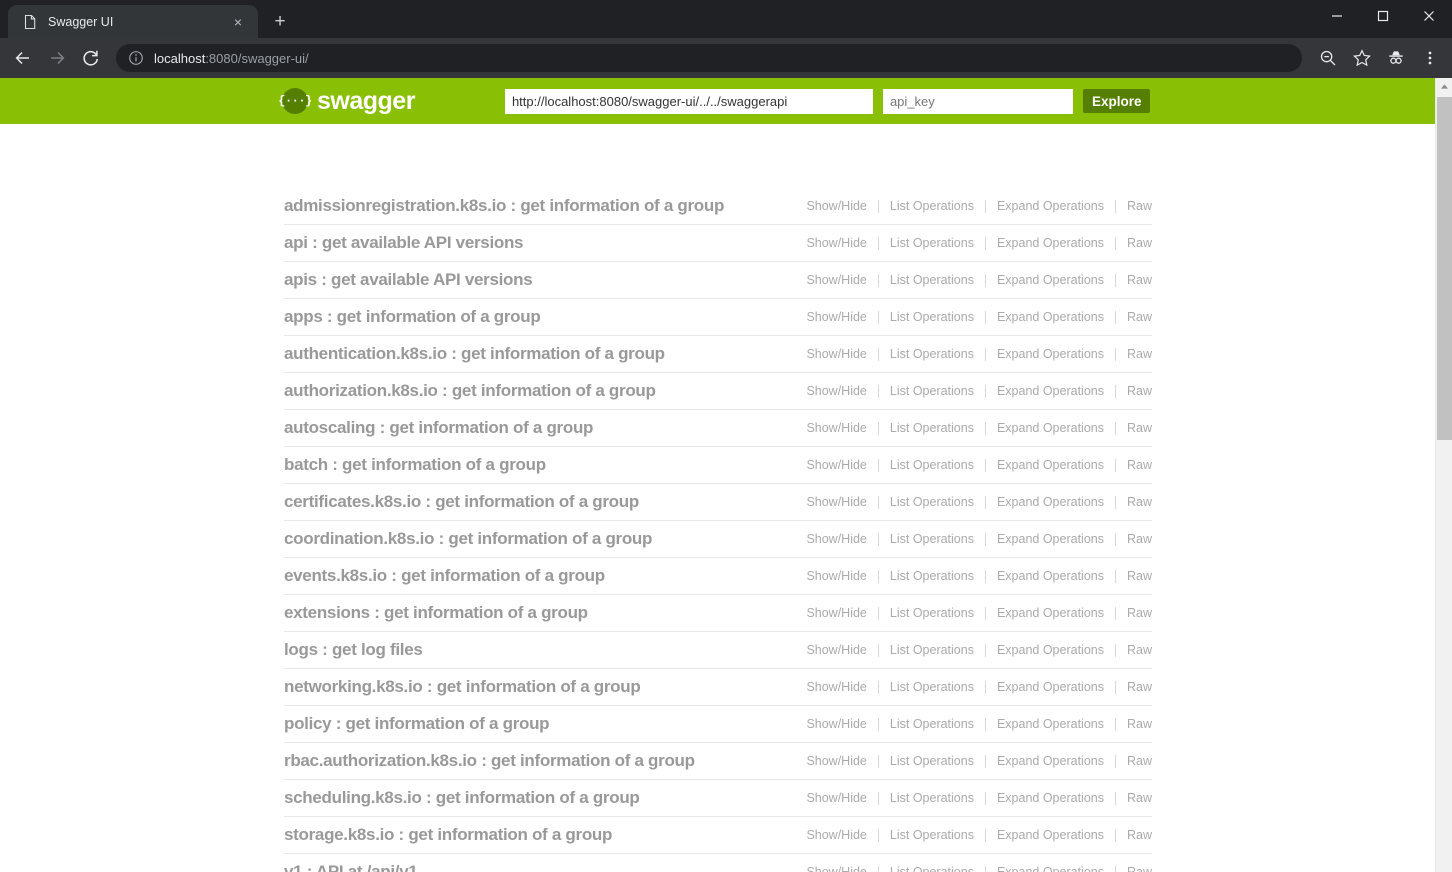 This screenshot has width=1452, height=872. Describe the element at coordinates (1328, 58) in the screenshot. I see `search-icon` at that location.